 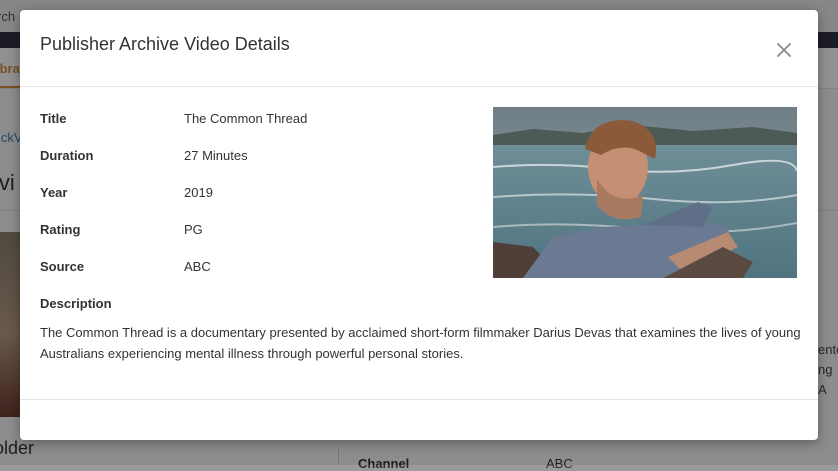 What do you see at coordinates (216, 155) in the screenshot?
I see `duration-value: 27 Minutes` at bounding box center [216, 155].